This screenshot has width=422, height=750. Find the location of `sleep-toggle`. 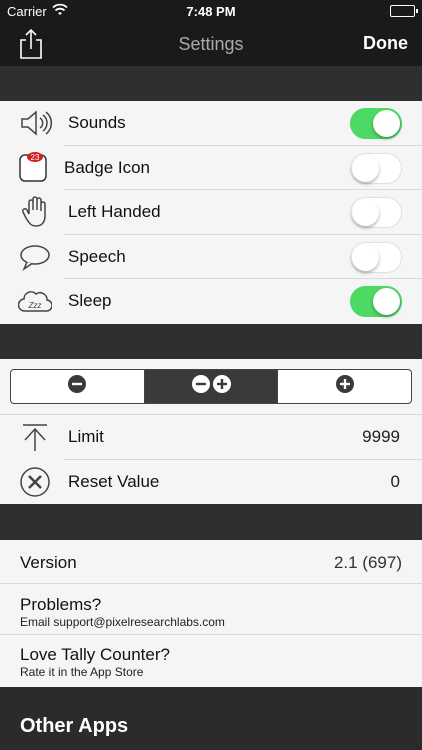

sleep-toggle is located at coordinates (376, 302).